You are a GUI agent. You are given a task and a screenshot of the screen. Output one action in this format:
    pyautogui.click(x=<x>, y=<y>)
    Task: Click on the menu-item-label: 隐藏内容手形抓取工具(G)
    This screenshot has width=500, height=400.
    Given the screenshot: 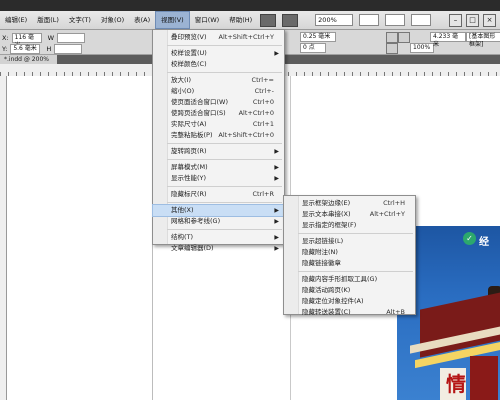 What is the action you would take?
    pyautogui.click(x=340, y=279)
    